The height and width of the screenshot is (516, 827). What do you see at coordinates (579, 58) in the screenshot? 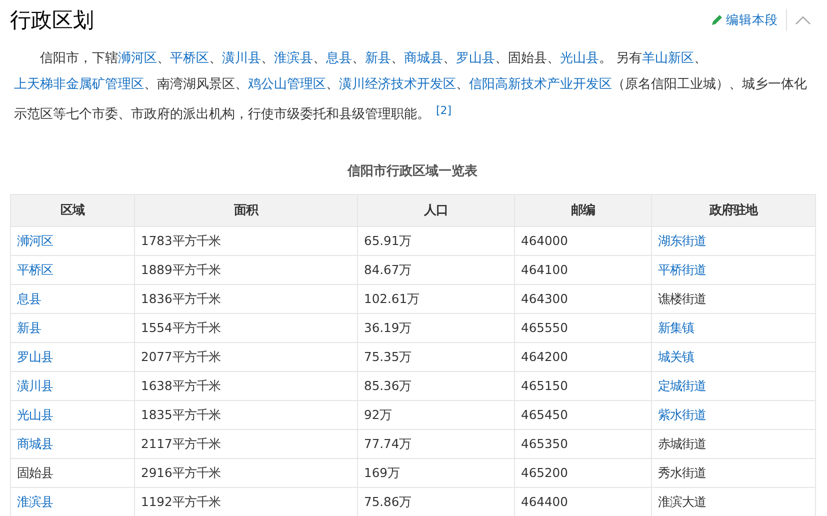
I see `text-link: 光山县` at bounding box center [579, 58].